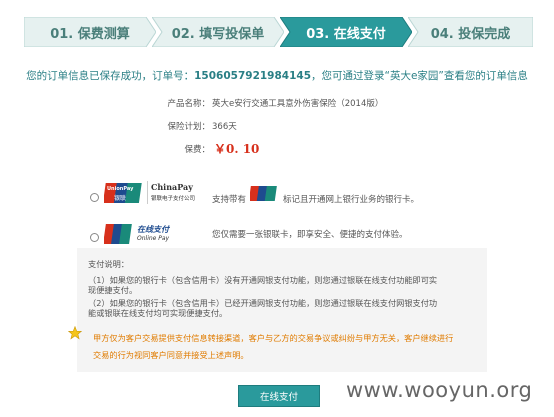 The image size is (554, 417). I want to click on onlinepay-title: 在线支付, so click(153, 229).